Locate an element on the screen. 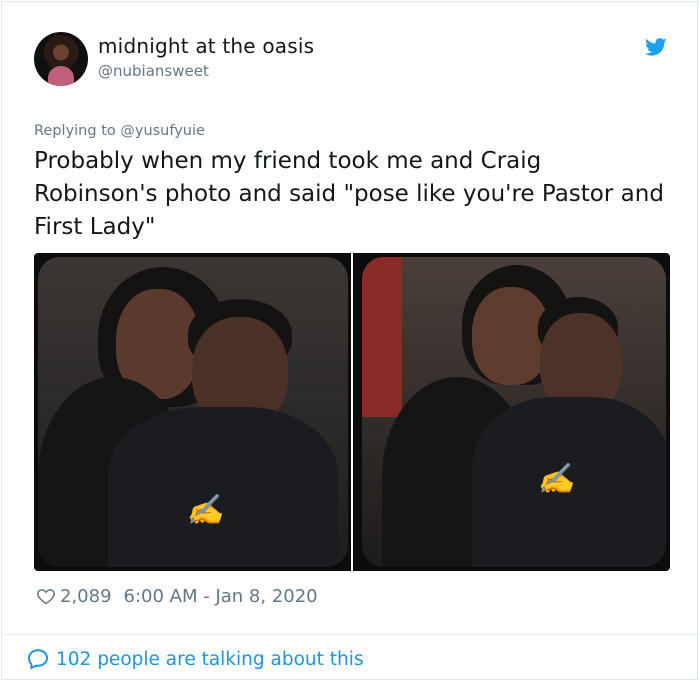  author-handle: @nubiansweet is located at coordinates (153, 71).